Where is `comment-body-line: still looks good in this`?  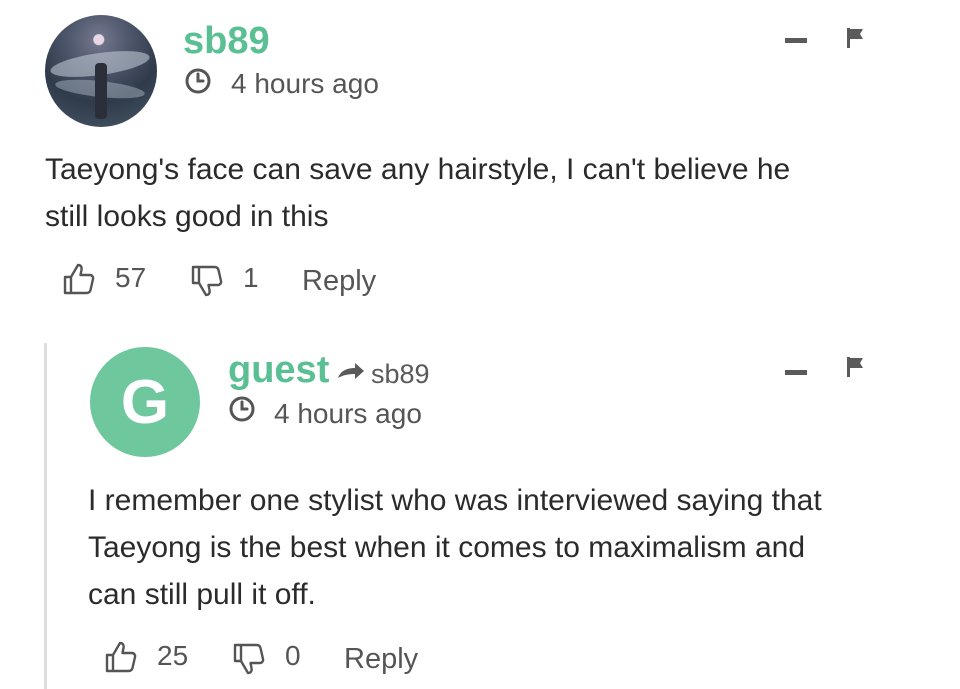
comment-body-line: still looks good in this is located at coordinates (187, 216).